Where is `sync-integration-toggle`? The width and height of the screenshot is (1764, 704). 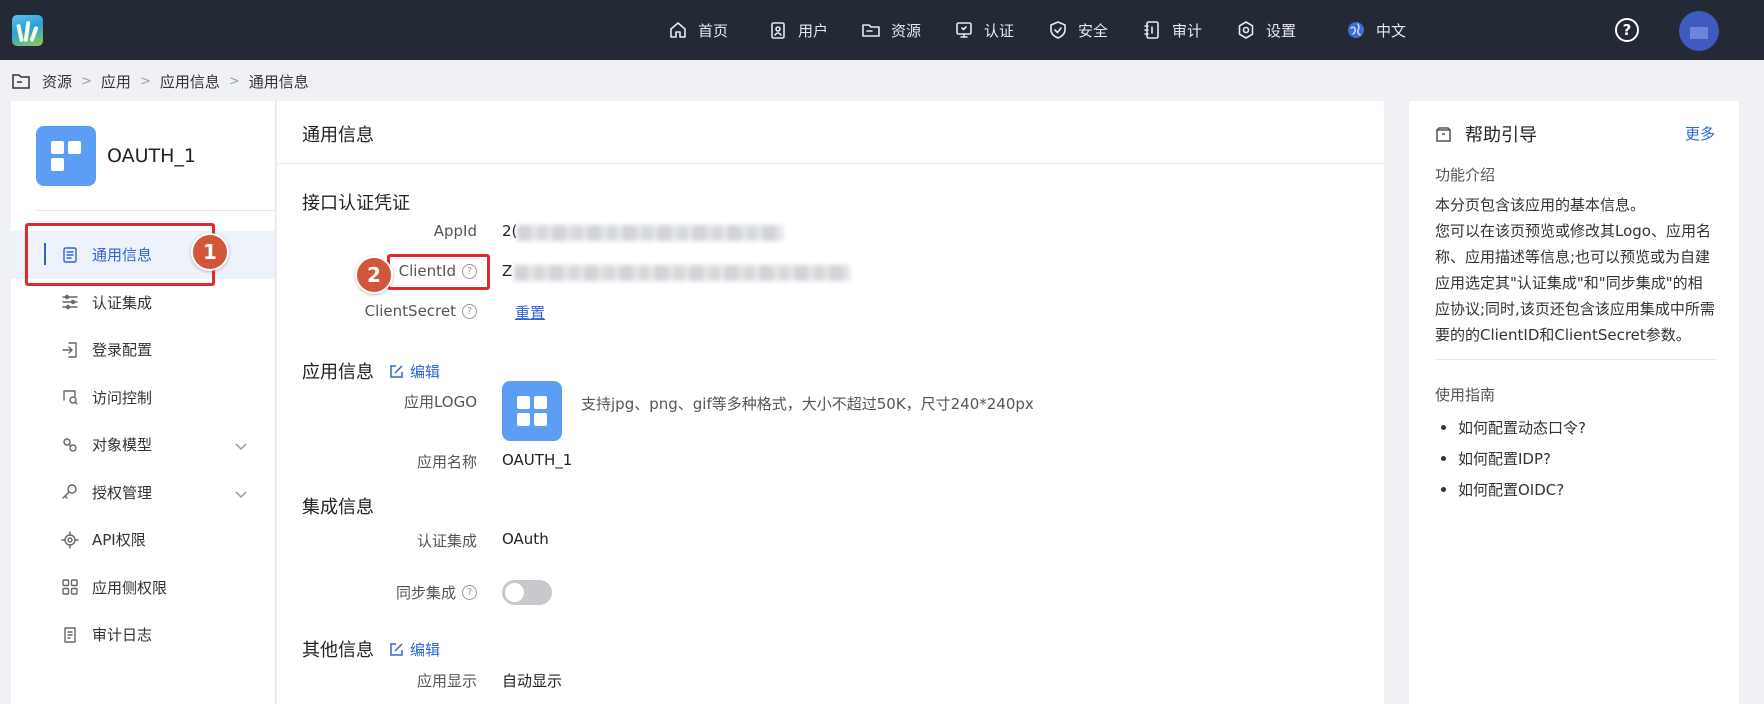
sync-integration-toggle is located at coordinates (527, 592).